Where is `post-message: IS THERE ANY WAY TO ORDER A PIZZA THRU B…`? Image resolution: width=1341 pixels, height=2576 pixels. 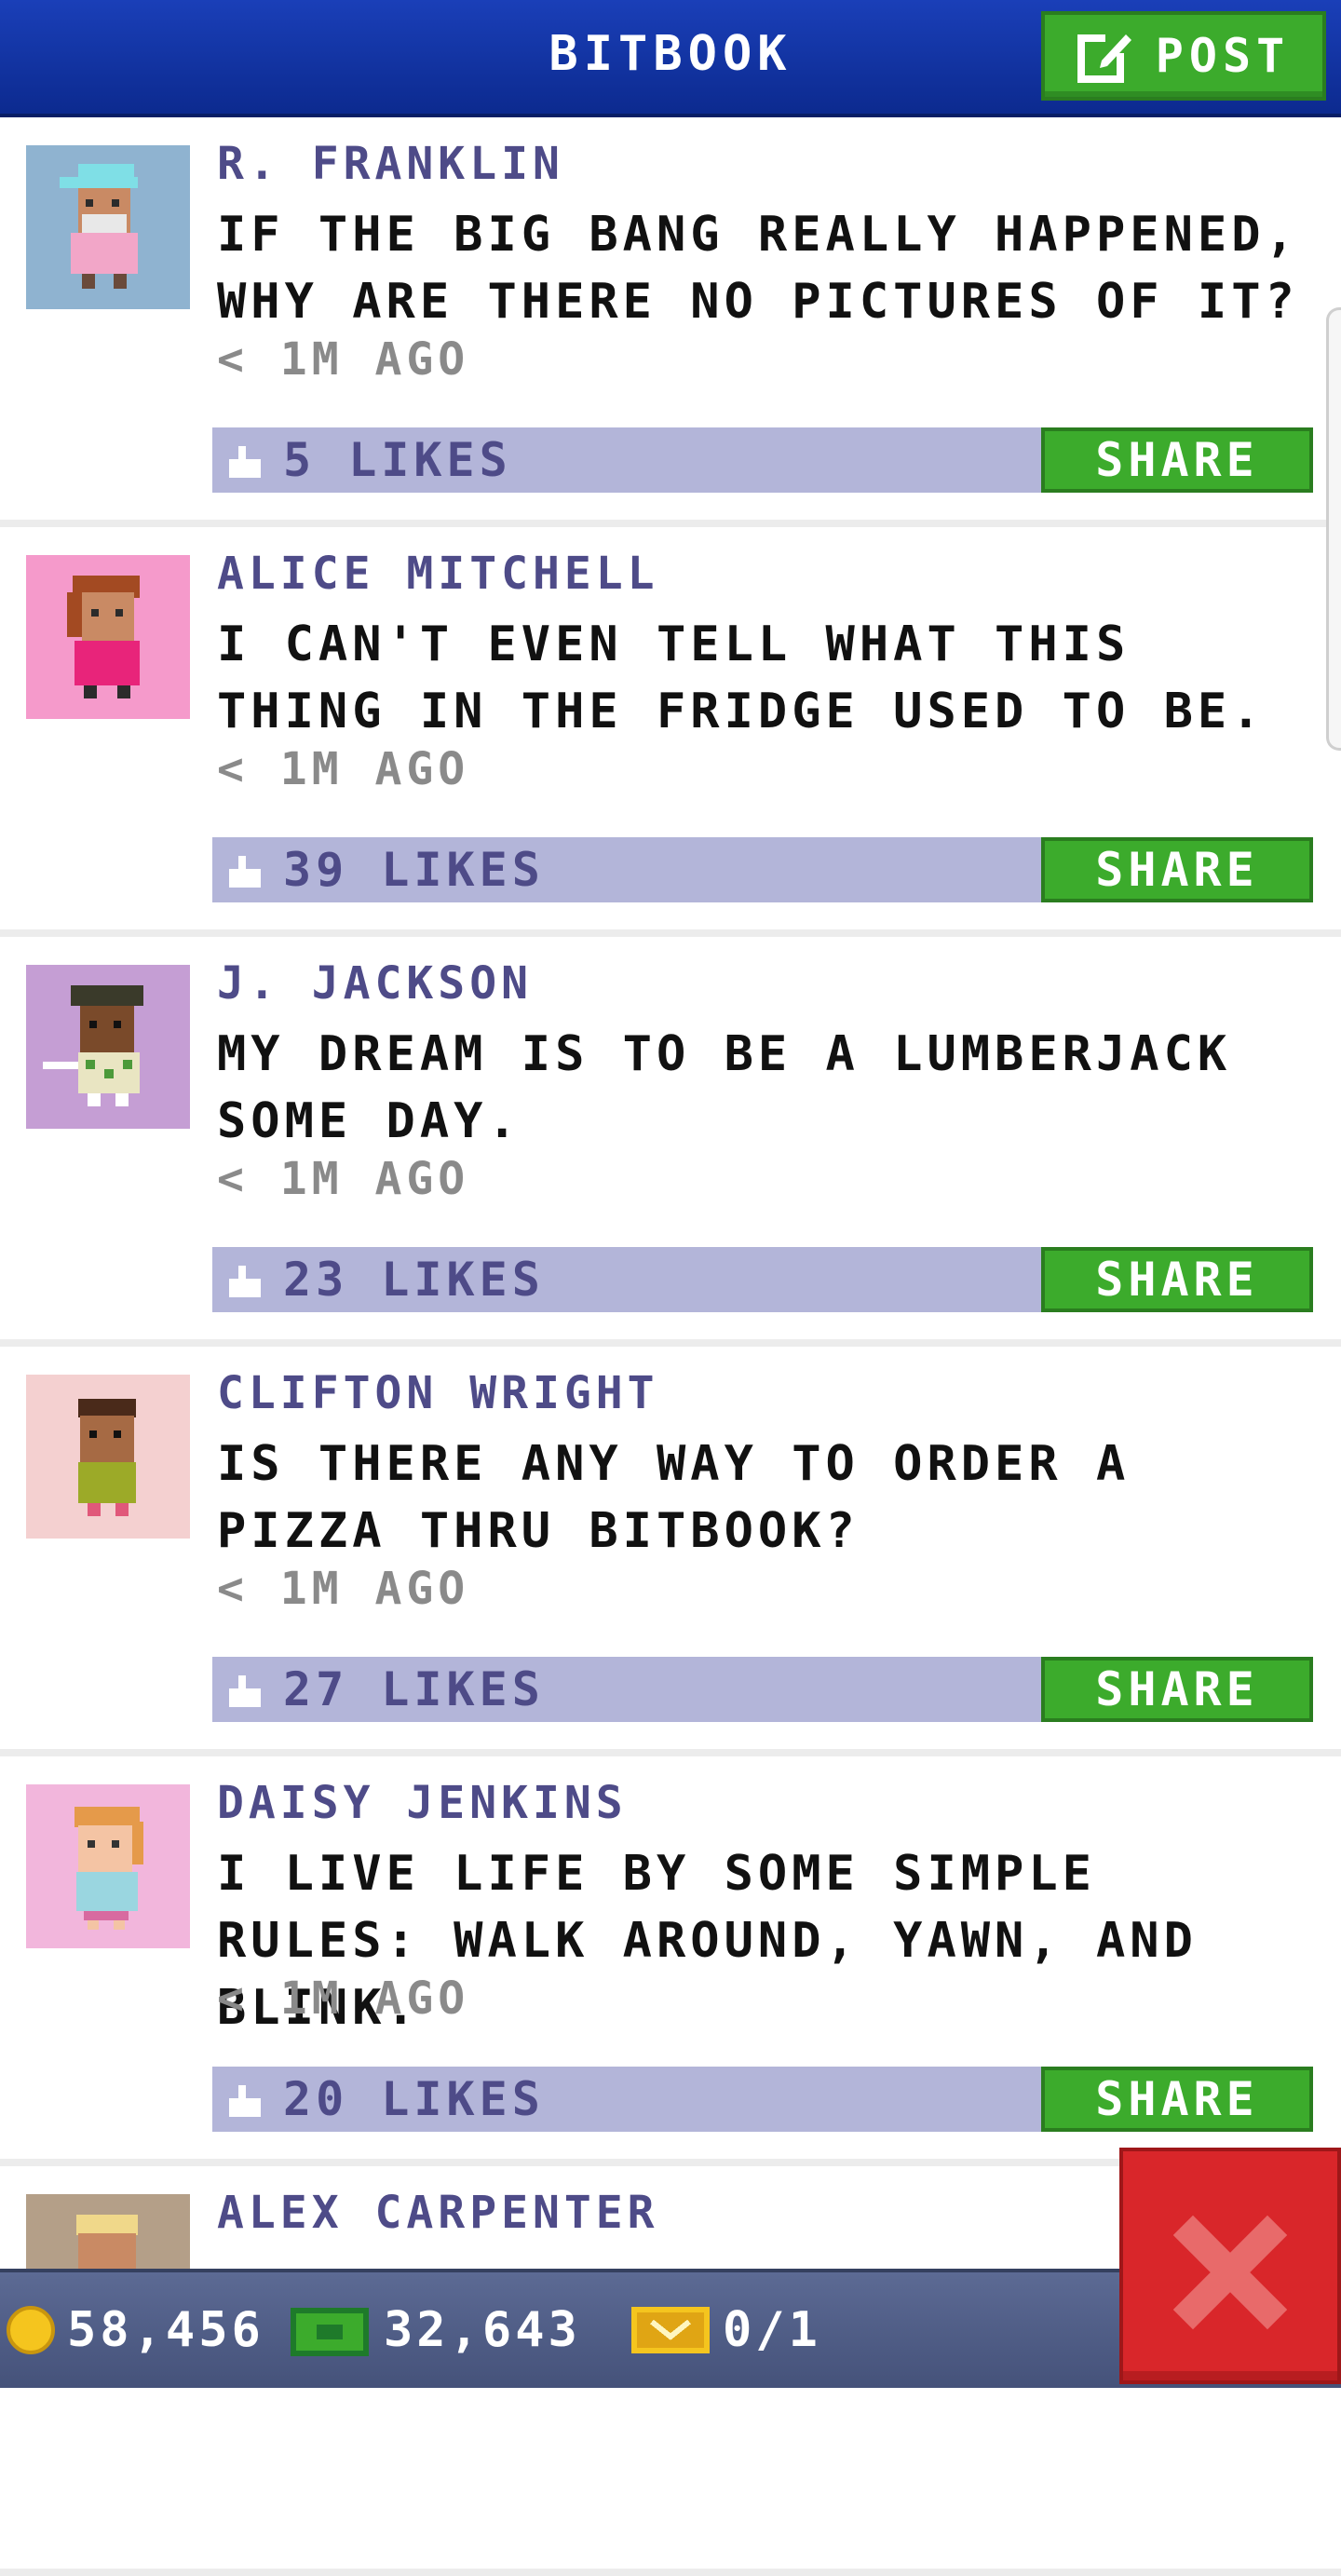
post-message: IS THERE ANY WAY TO ORDER A PIZZA THRU B… is located at coordinates (674, 1497).